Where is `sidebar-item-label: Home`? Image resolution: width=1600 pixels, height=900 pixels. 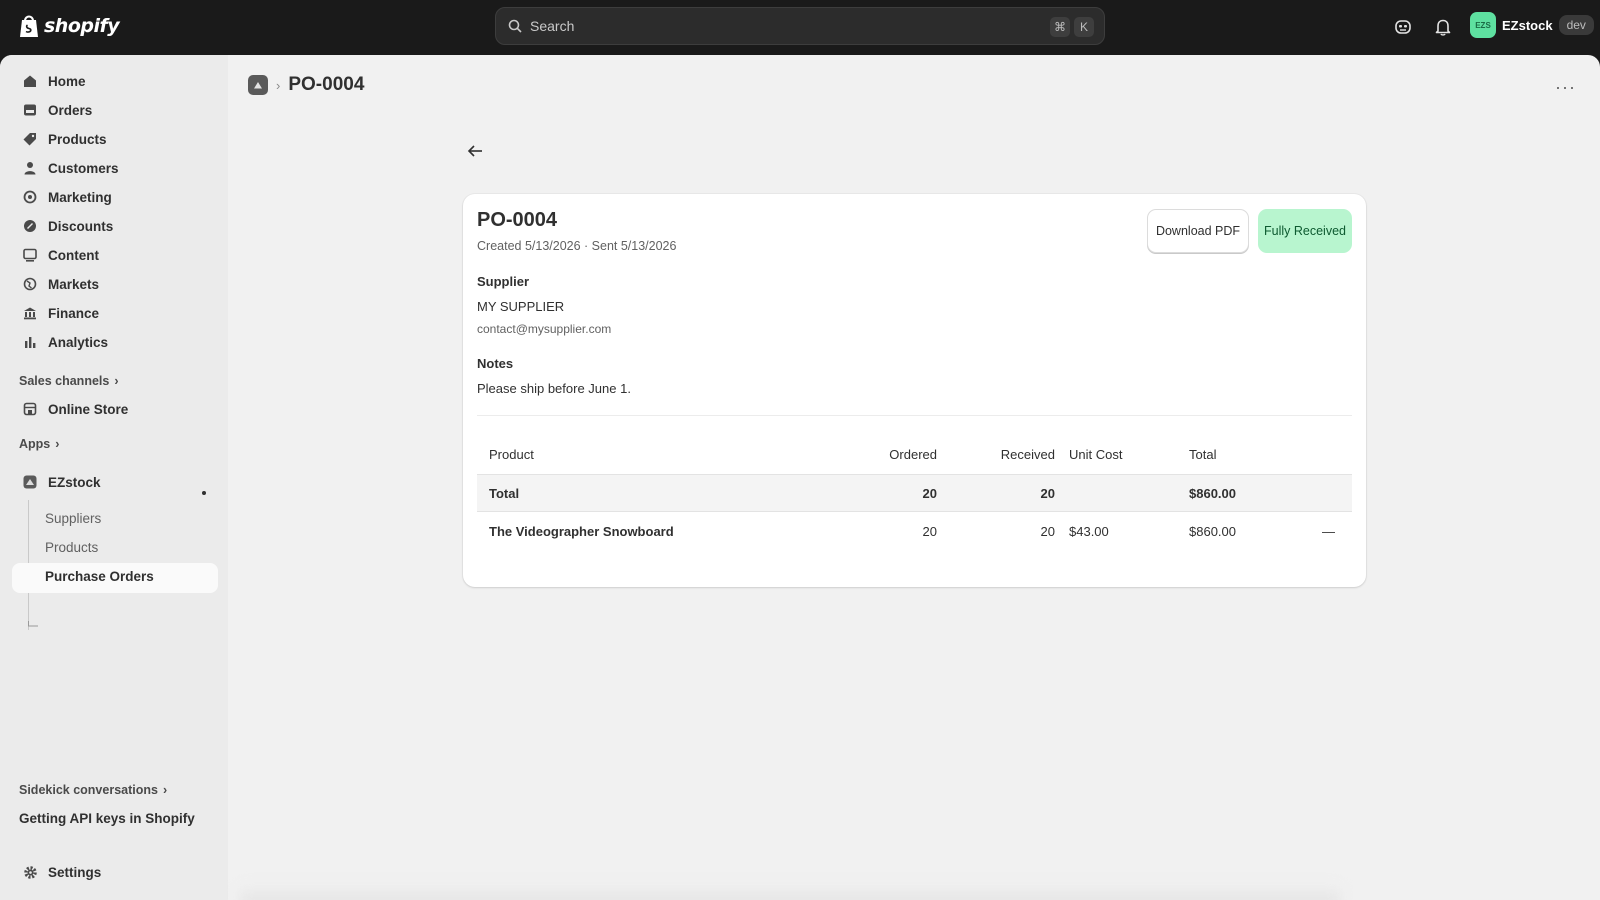
sidebar-item-label: Home is located at coordinates (67, 81).